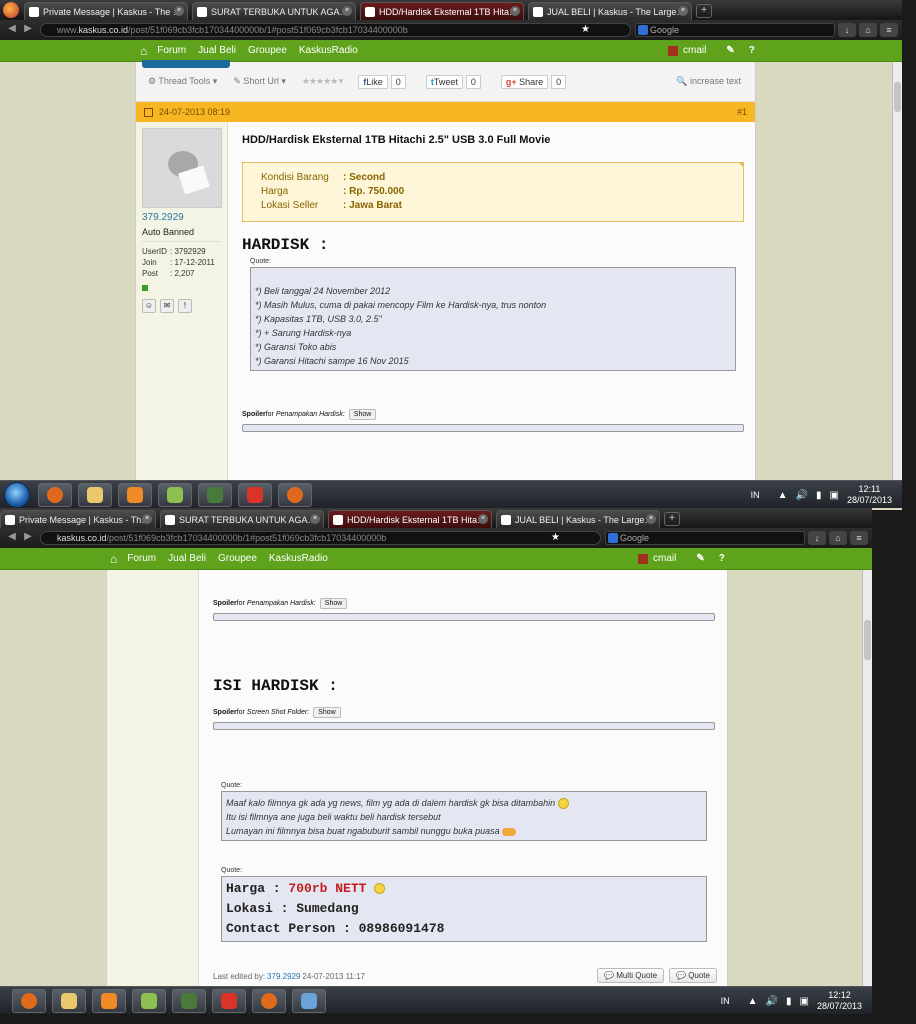 The width and height of the screenshot is (916, 1024). I want to click on tweet-button: tTweet 0, so click(453, 81).